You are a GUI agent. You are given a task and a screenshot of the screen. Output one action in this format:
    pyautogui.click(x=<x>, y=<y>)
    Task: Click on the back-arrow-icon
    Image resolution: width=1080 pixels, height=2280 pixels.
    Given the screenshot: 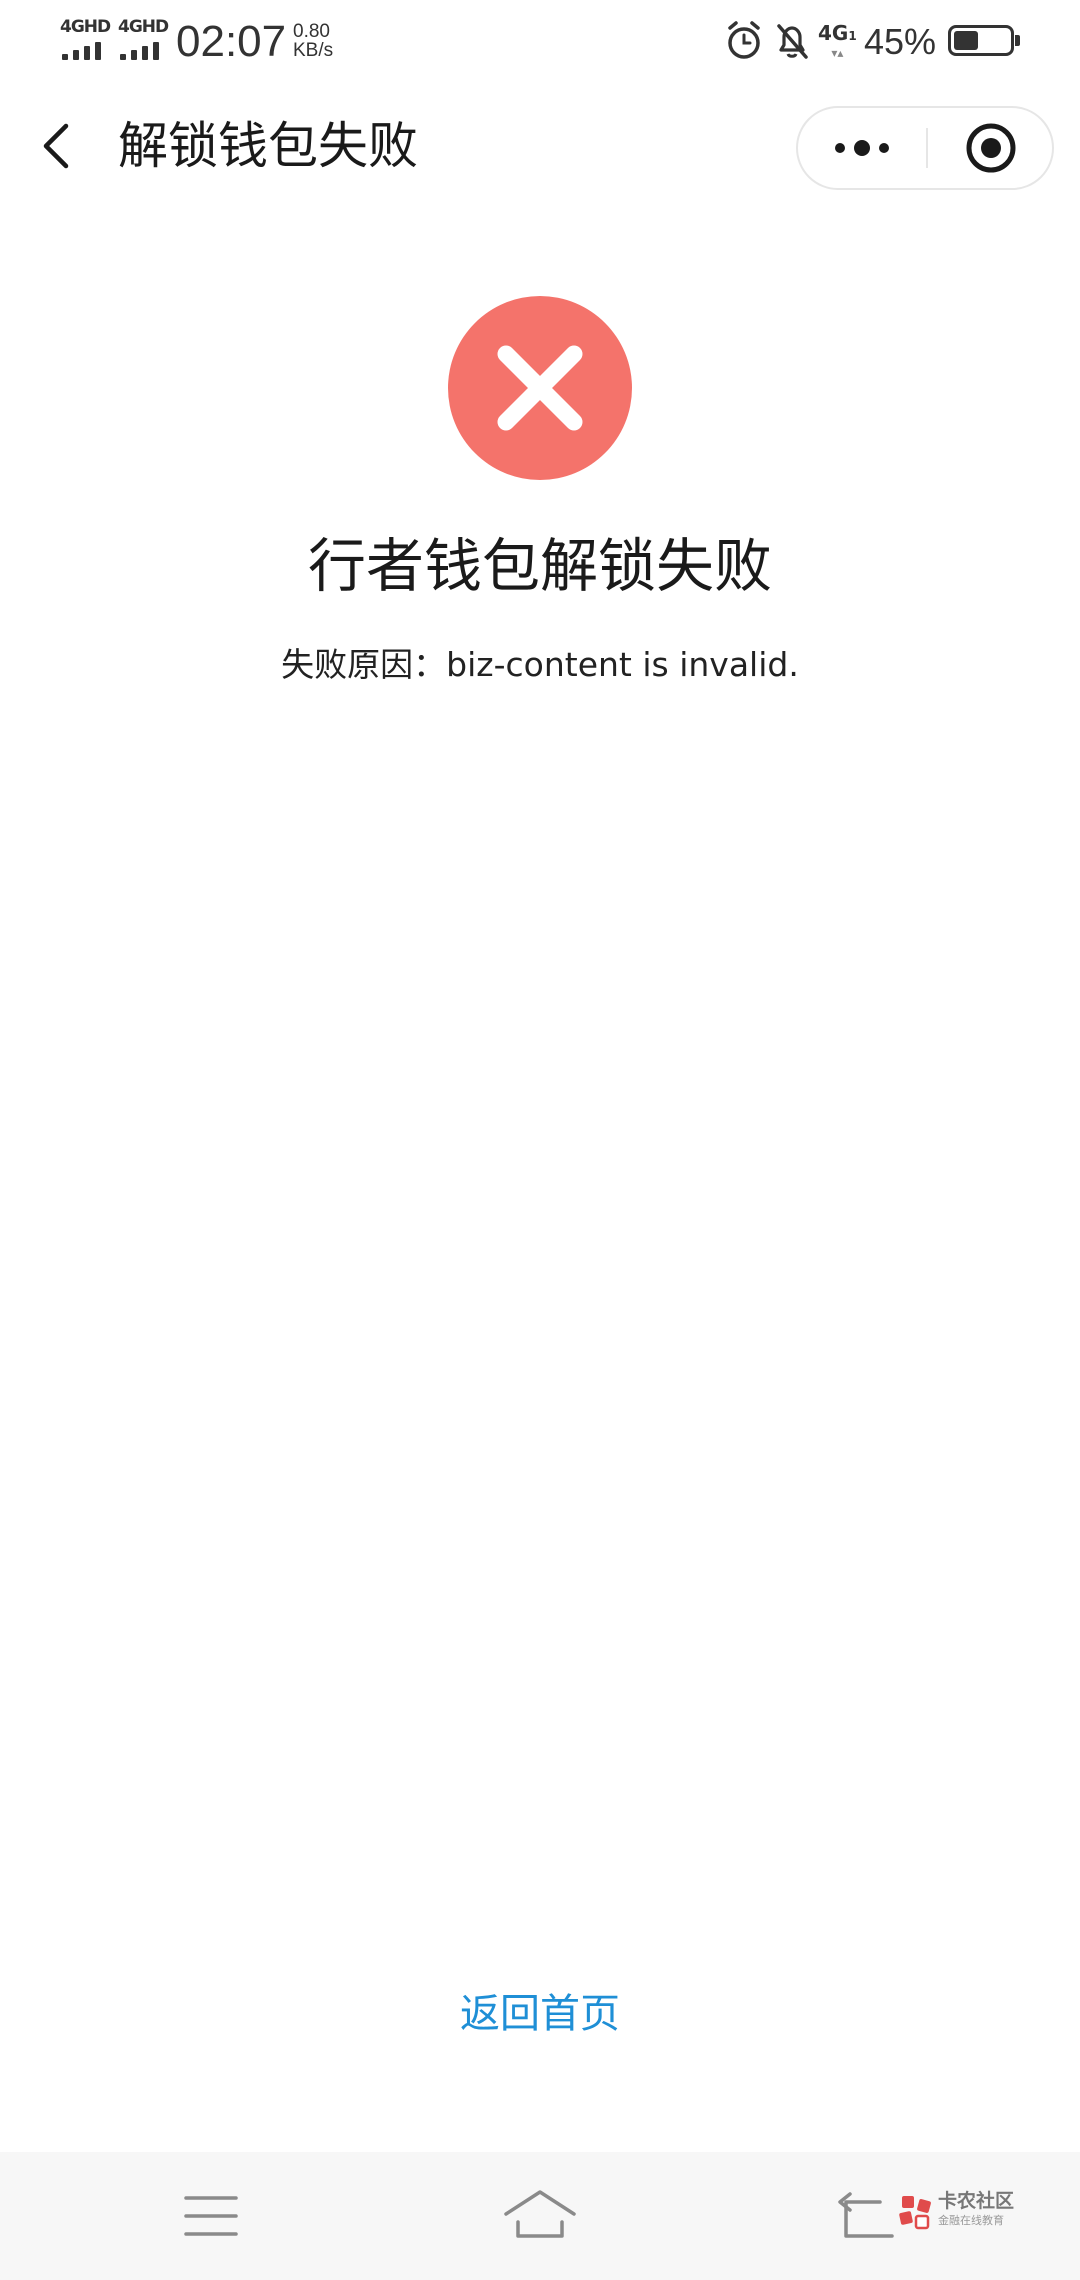 What is the action you would take?
    pyautogui.click(x=56, y=146)
    